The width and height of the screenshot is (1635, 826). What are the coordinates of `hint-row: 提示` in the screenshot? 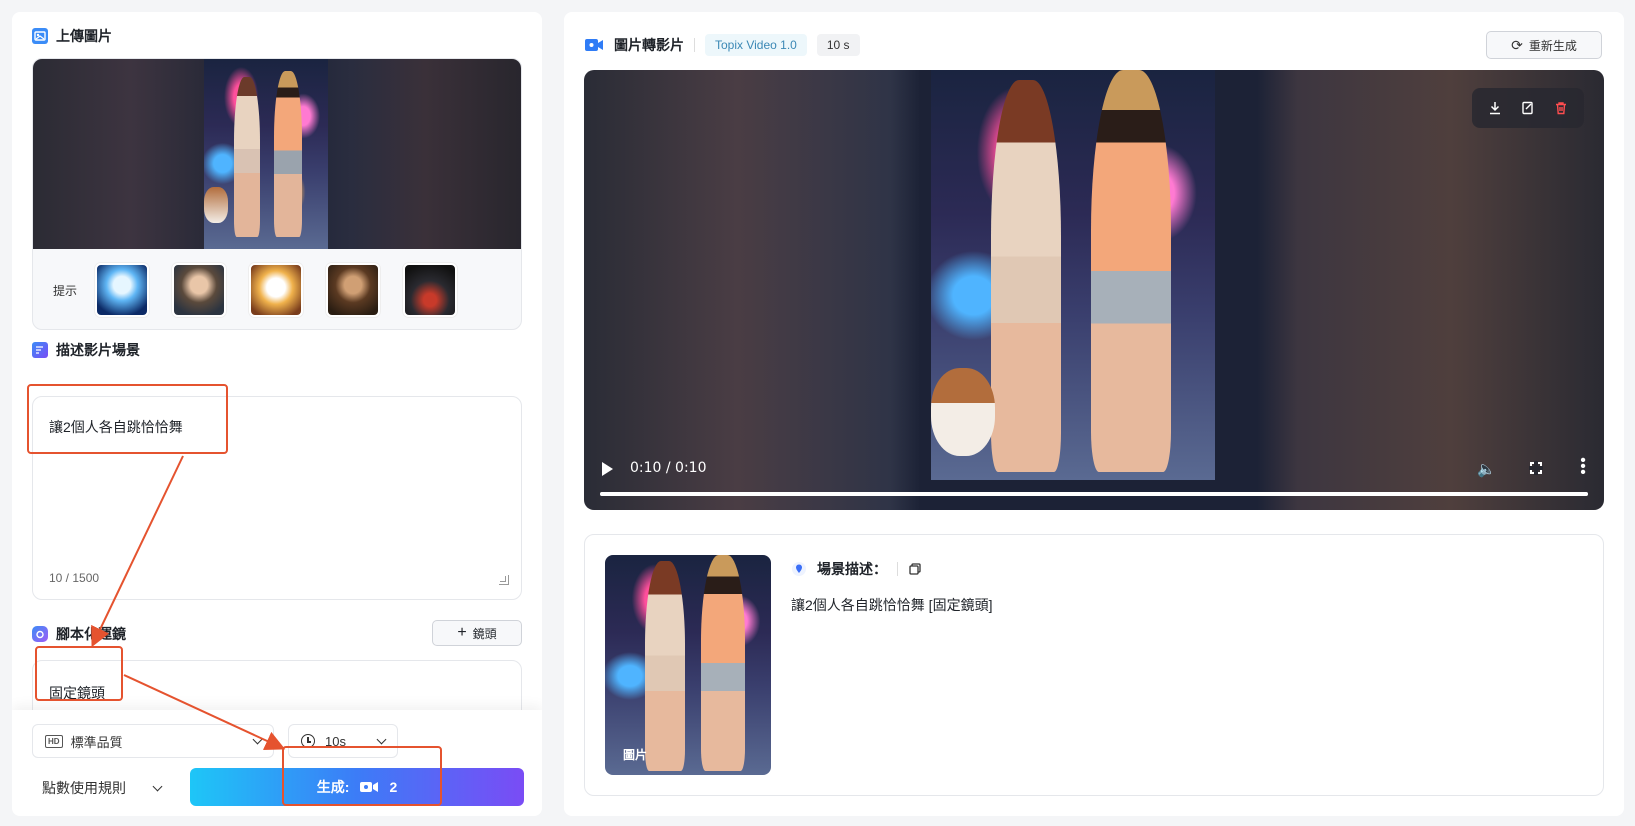 It's located at (277, 289).